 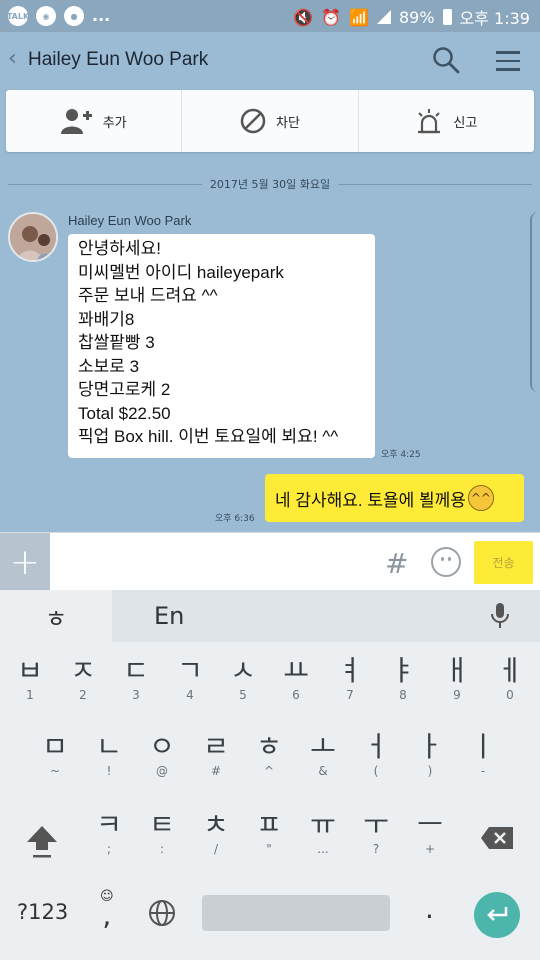 What do you see at coordinates (216, 832) in the screenshot?
I see `key-ch: ㅊ /` at bounding box center [216, 832].